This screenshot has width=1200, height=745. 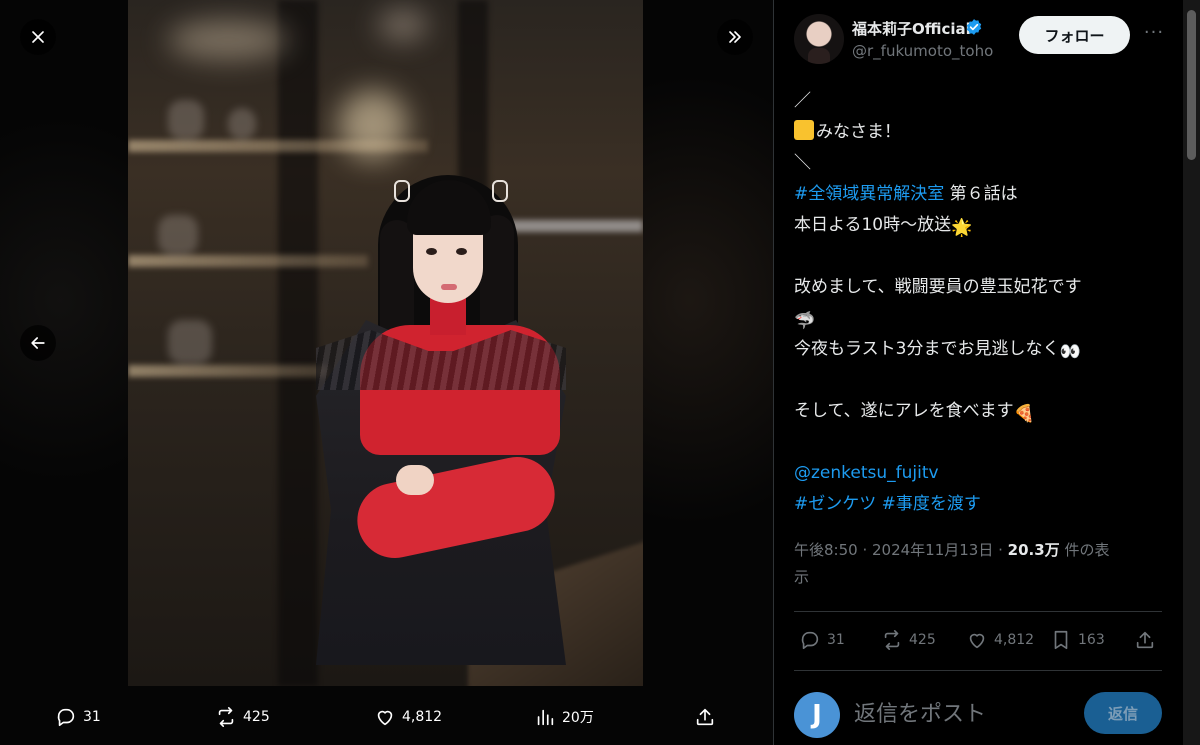 I want to click on media-repost-button: 425, so click(x=242, y=717).